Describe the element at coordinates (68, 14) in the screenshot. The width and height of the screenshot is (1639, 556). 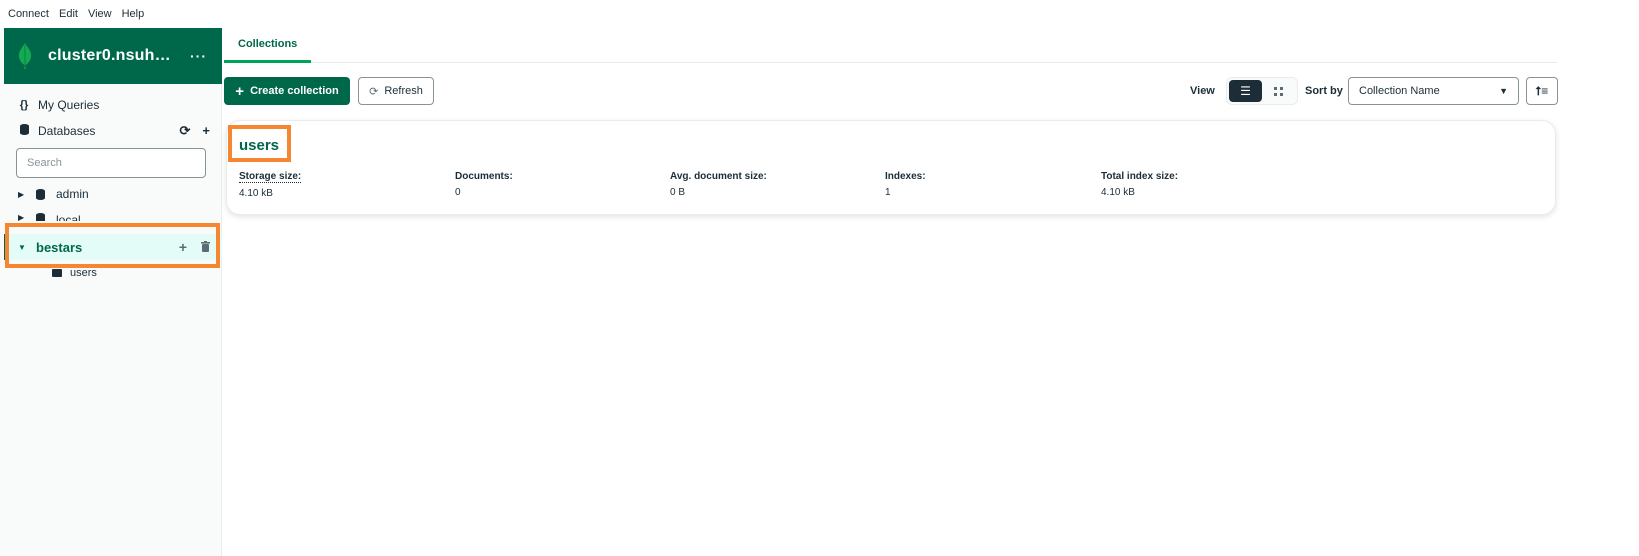
I see `menu-edit: Edit` at that location.